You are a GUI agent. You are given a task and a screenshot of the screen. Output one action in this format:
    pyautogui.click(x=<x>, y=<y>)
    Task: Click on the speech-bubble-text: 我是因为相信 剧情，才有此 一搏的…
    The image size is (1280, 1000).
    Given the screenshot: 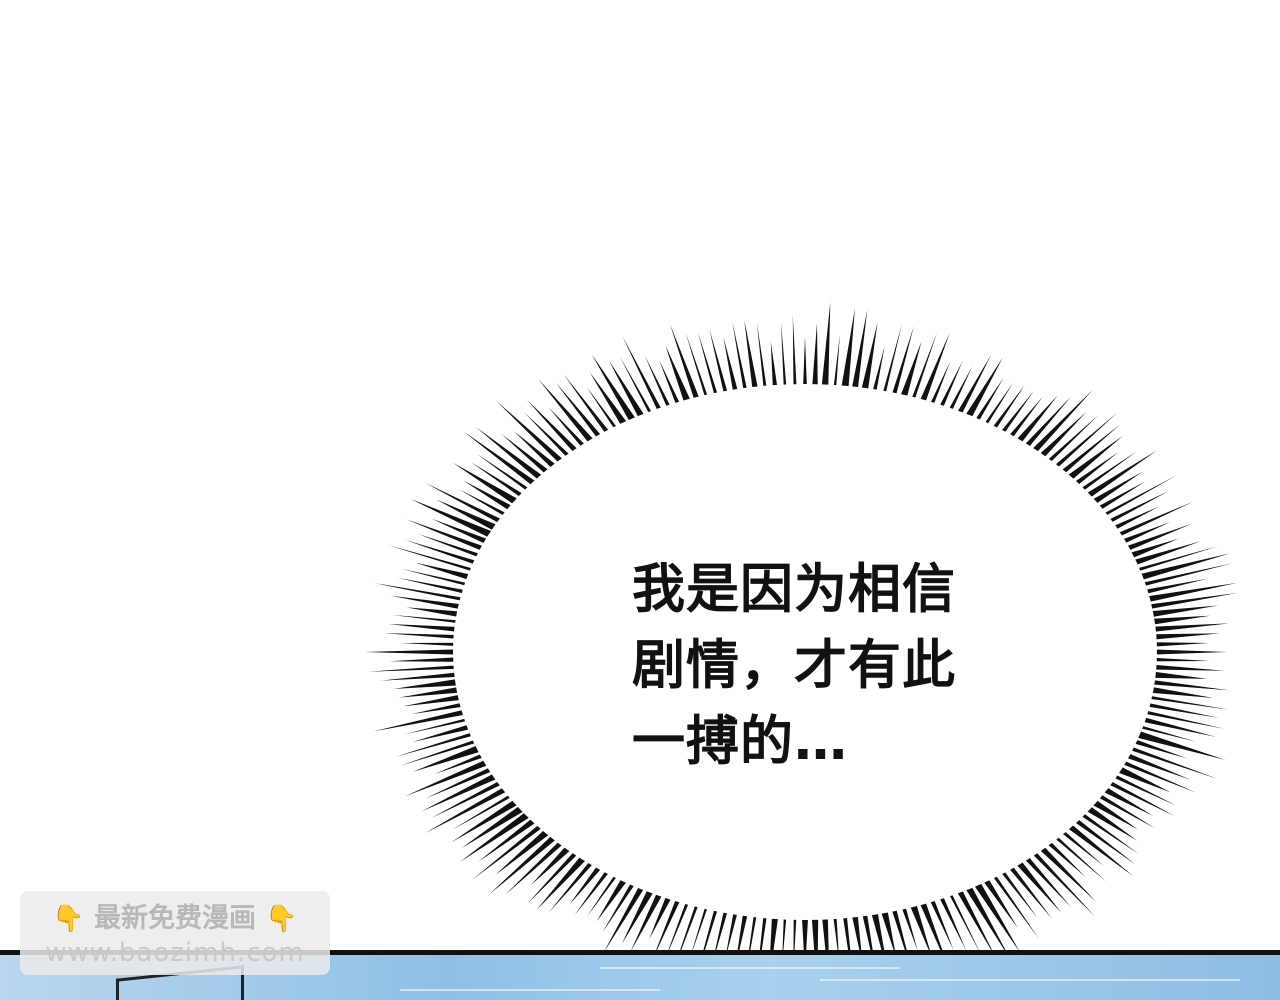 What is the action you would take?
    pyautogui.click(x=817, y=666)
    